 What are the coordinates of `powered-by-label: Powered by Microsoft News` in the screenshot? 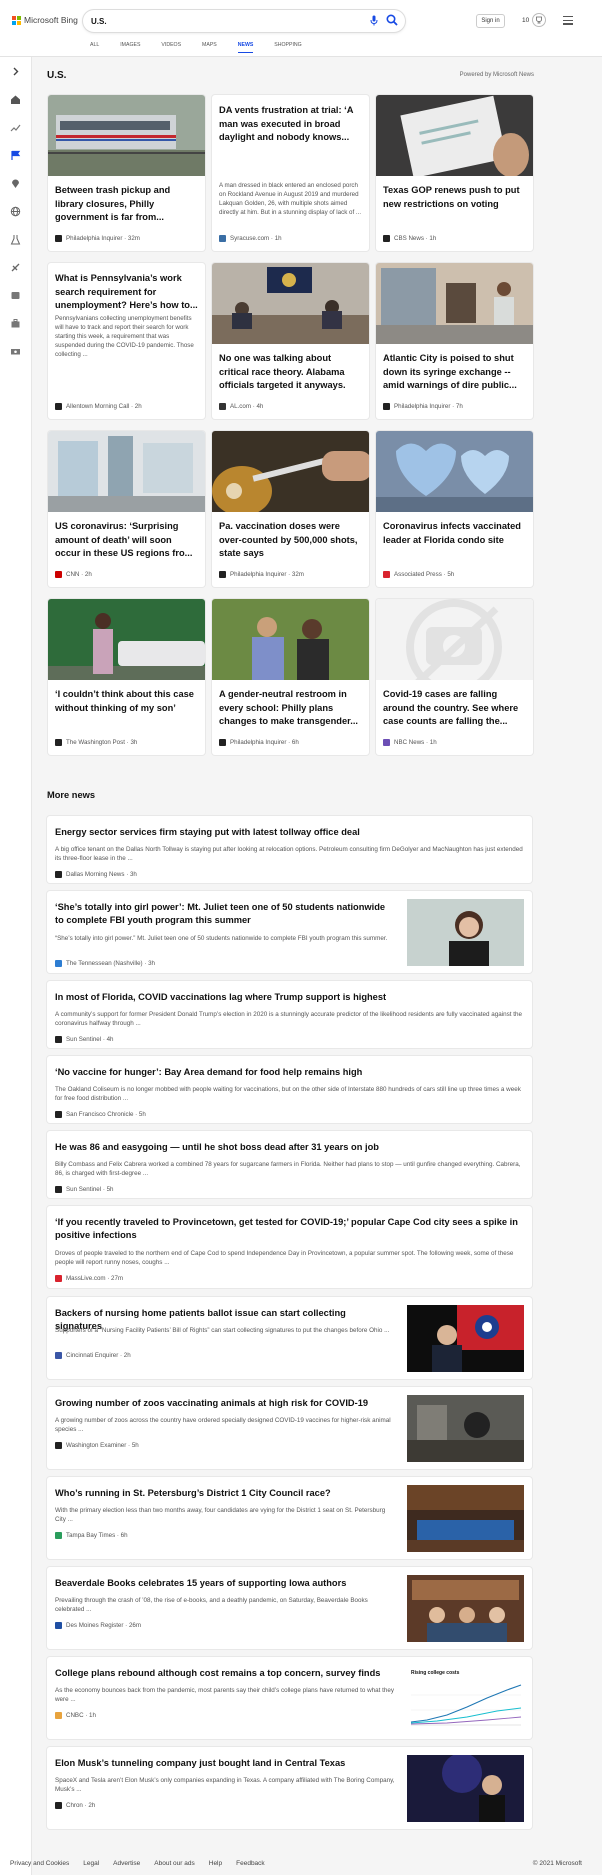 It's located at (497, 75).